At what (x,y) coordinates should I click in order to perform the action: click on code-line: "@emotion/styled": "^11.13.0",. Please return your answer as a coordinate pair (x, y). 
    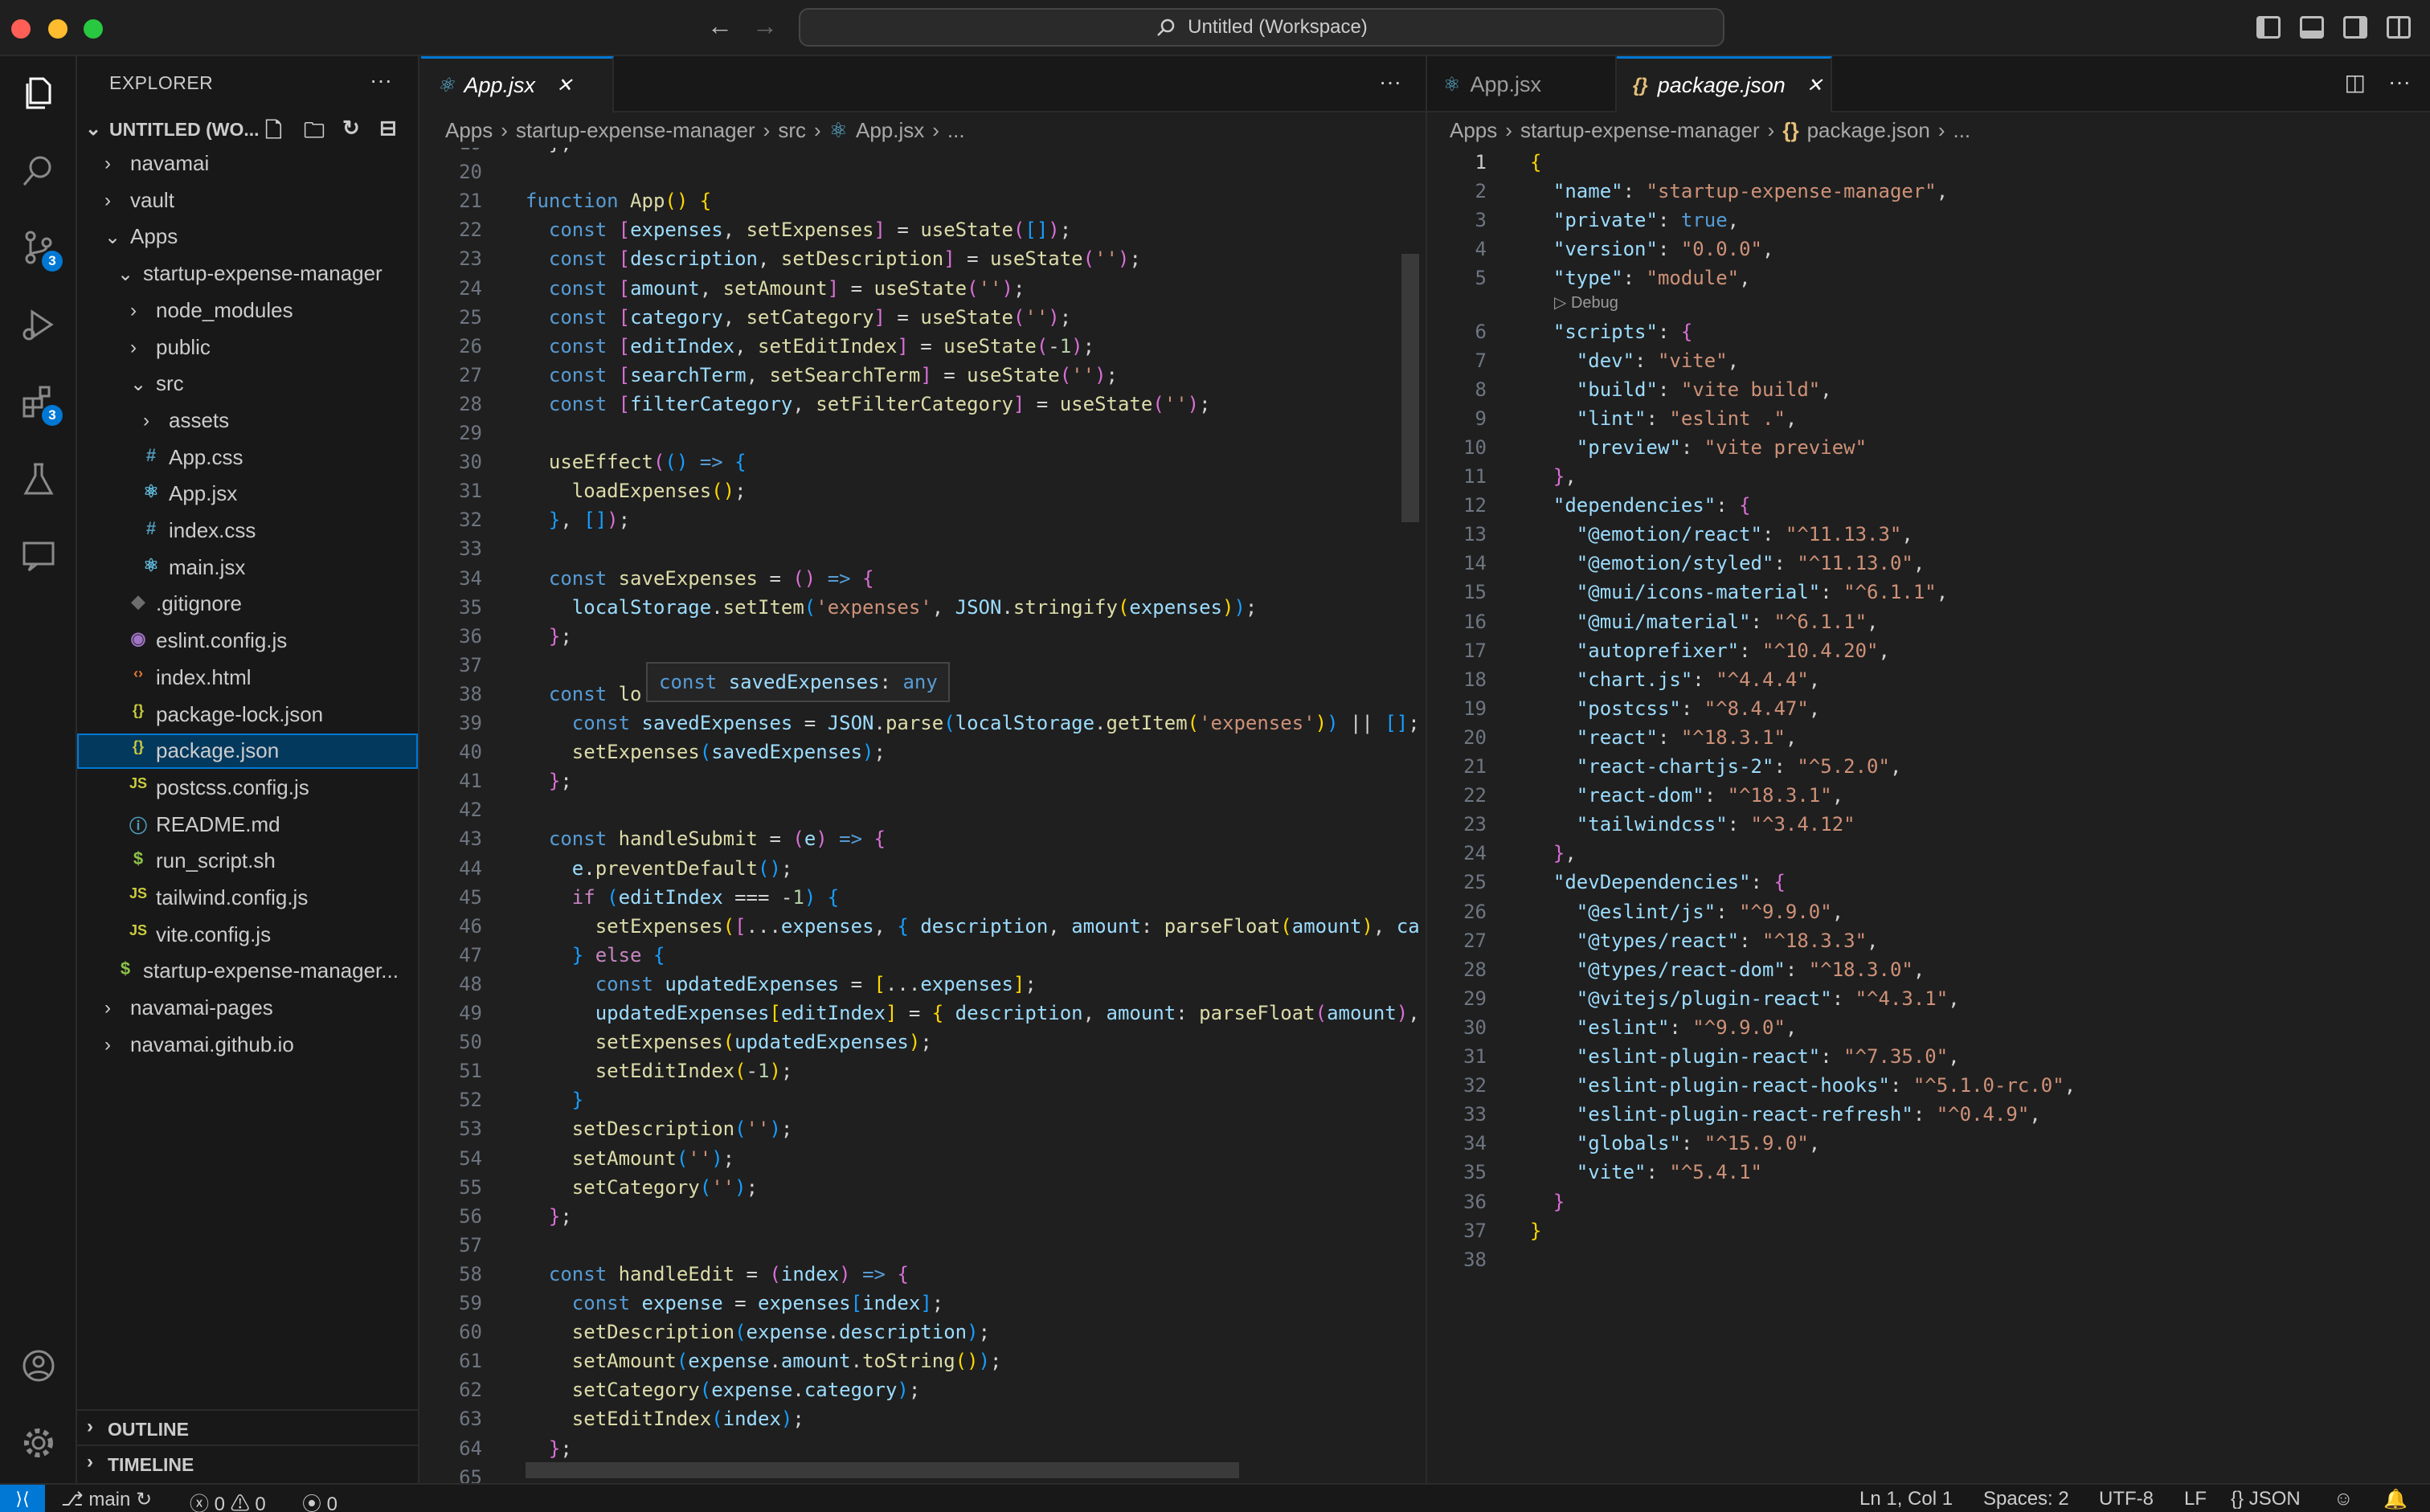
    Looking at the image, I should click on (1751, 563).